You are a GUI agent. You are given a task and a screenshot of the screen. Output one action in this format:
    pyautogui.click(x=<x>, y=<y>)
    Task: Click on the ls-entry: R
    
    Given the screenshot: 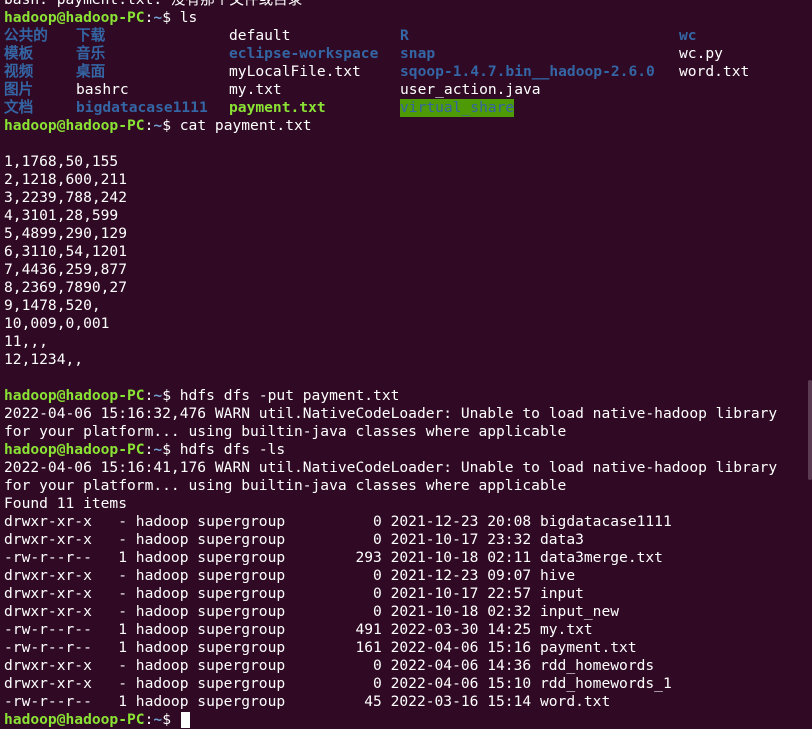 What is the action you would take?
    pyautogui.click(x=404, y=35)
    